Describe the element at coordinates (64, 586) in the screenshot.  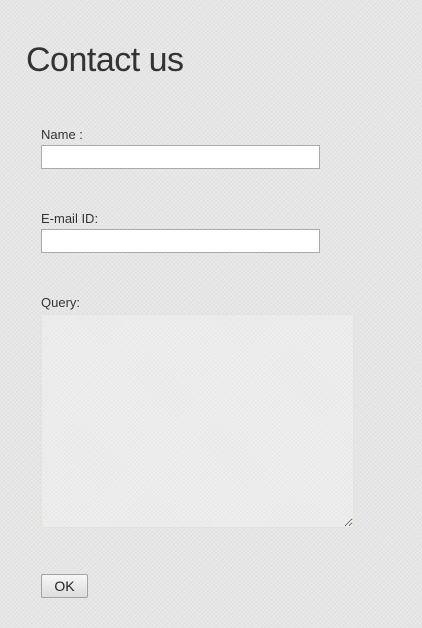
I see `ok-button: OK` at that location.